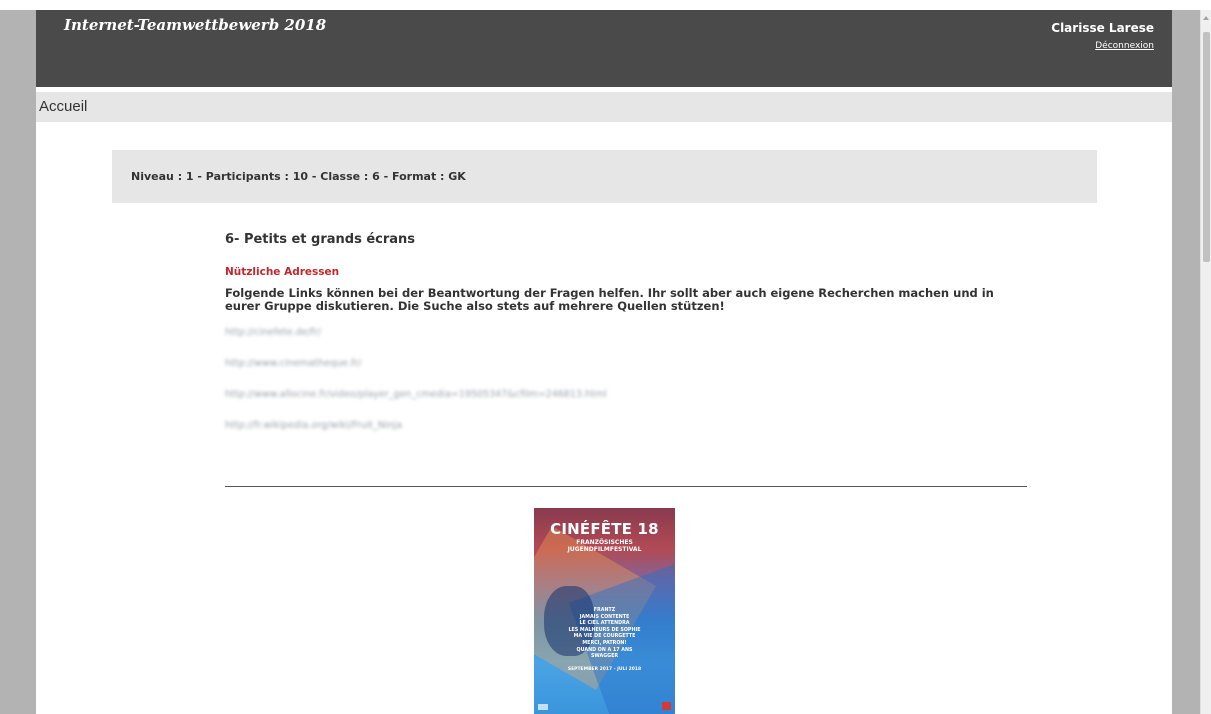 The height and width of the screenshot is (714, 1211). I want to click on poster-film: FRANTZ, so click(604, 610).